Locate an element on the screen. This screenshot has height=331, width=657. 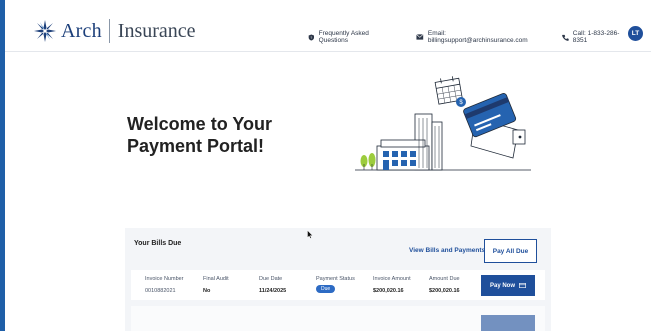
email-link: Email: billingsupport@archinsurance.com is located at coordinates (479, 37).